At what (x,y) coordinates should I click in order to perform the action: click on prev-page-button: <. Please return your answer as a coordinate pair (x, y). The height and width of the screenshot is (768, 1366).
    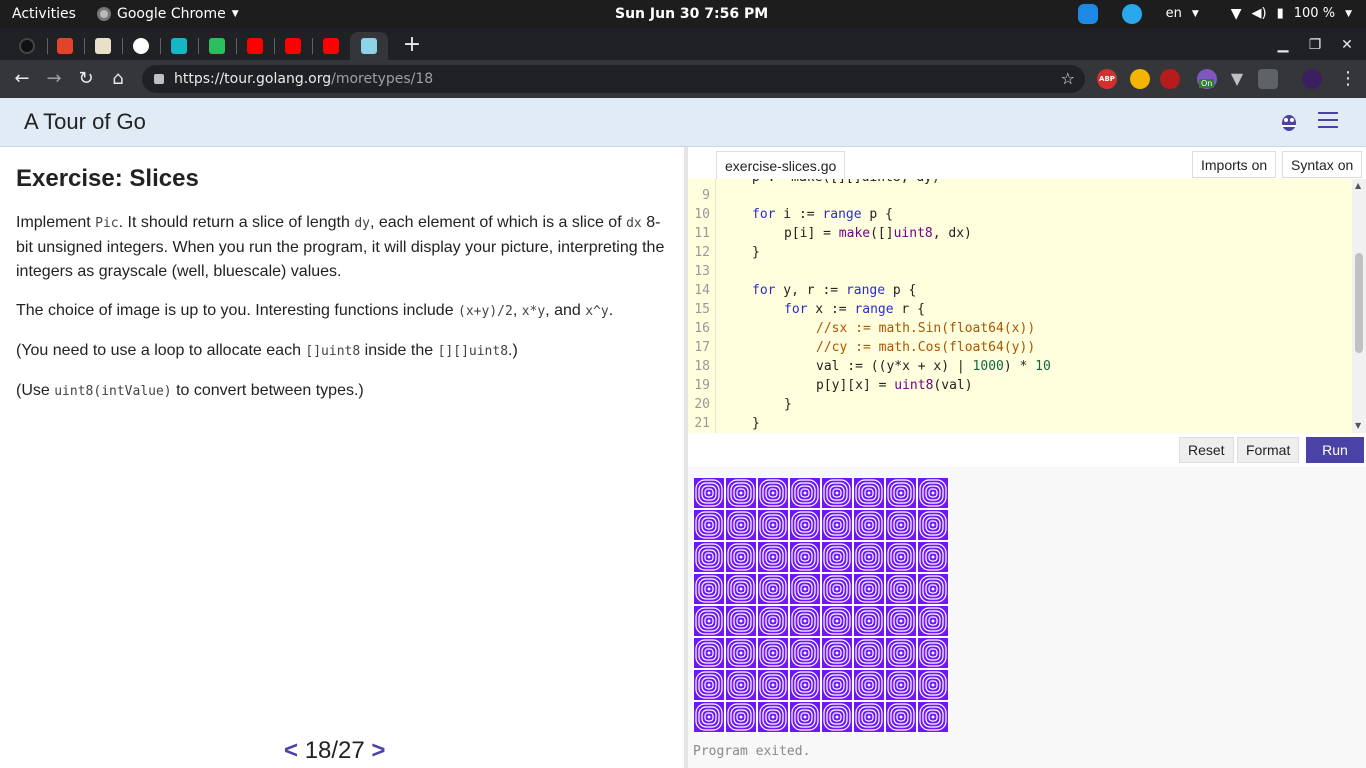
    Looking at the image, I should click on (291, 750).